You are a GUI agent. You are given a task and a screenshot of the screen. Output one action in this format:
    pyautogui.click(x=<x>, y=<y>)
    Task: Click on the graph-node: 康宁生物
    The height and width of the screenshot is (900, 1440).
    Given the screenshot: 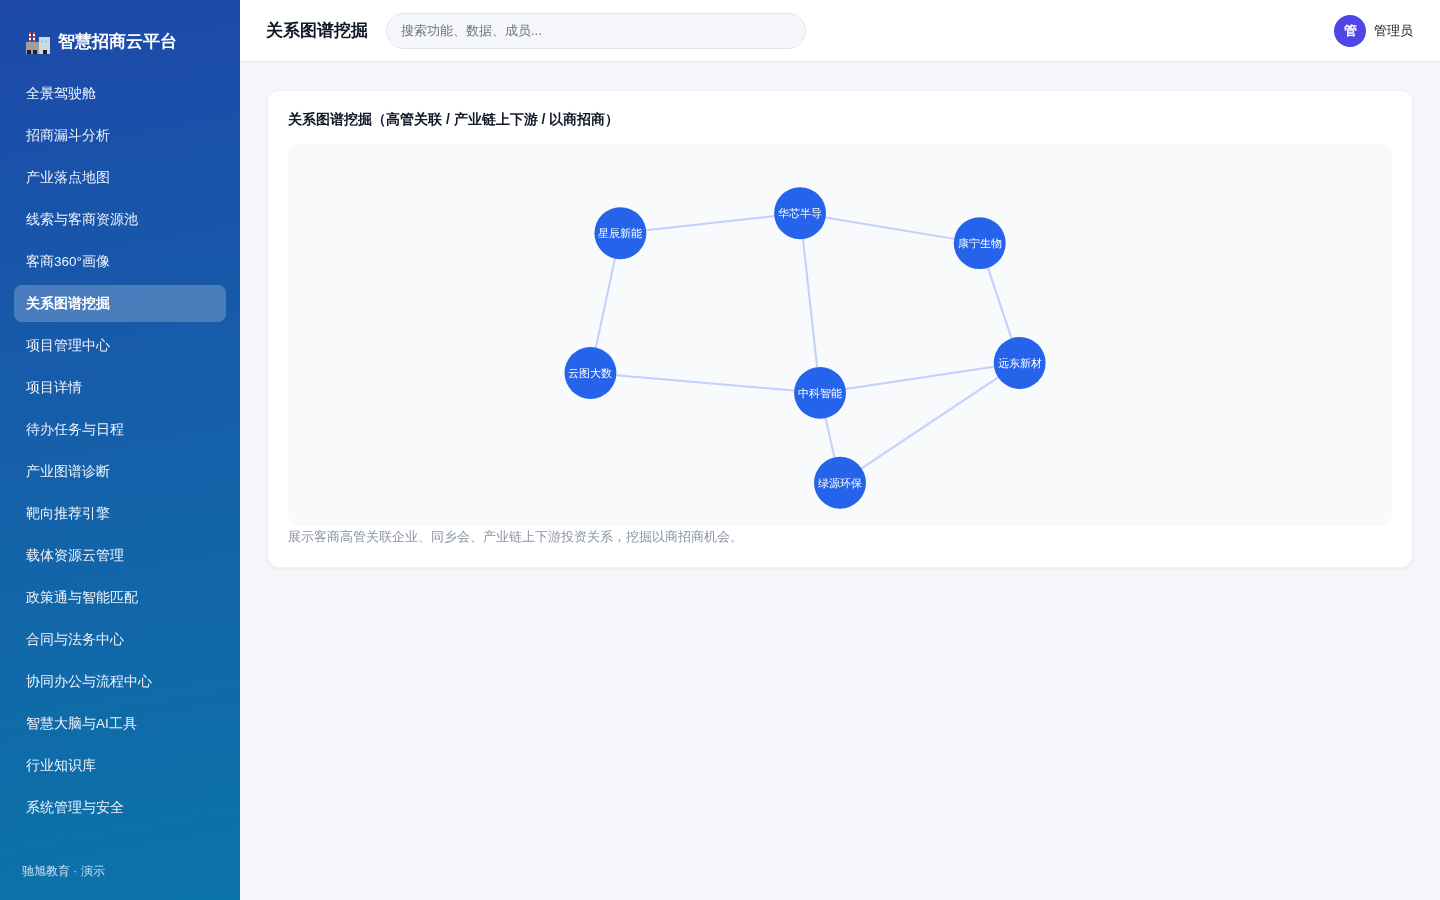 What is the action you would take?
    pyautogui.click(x=979, y=243)
    